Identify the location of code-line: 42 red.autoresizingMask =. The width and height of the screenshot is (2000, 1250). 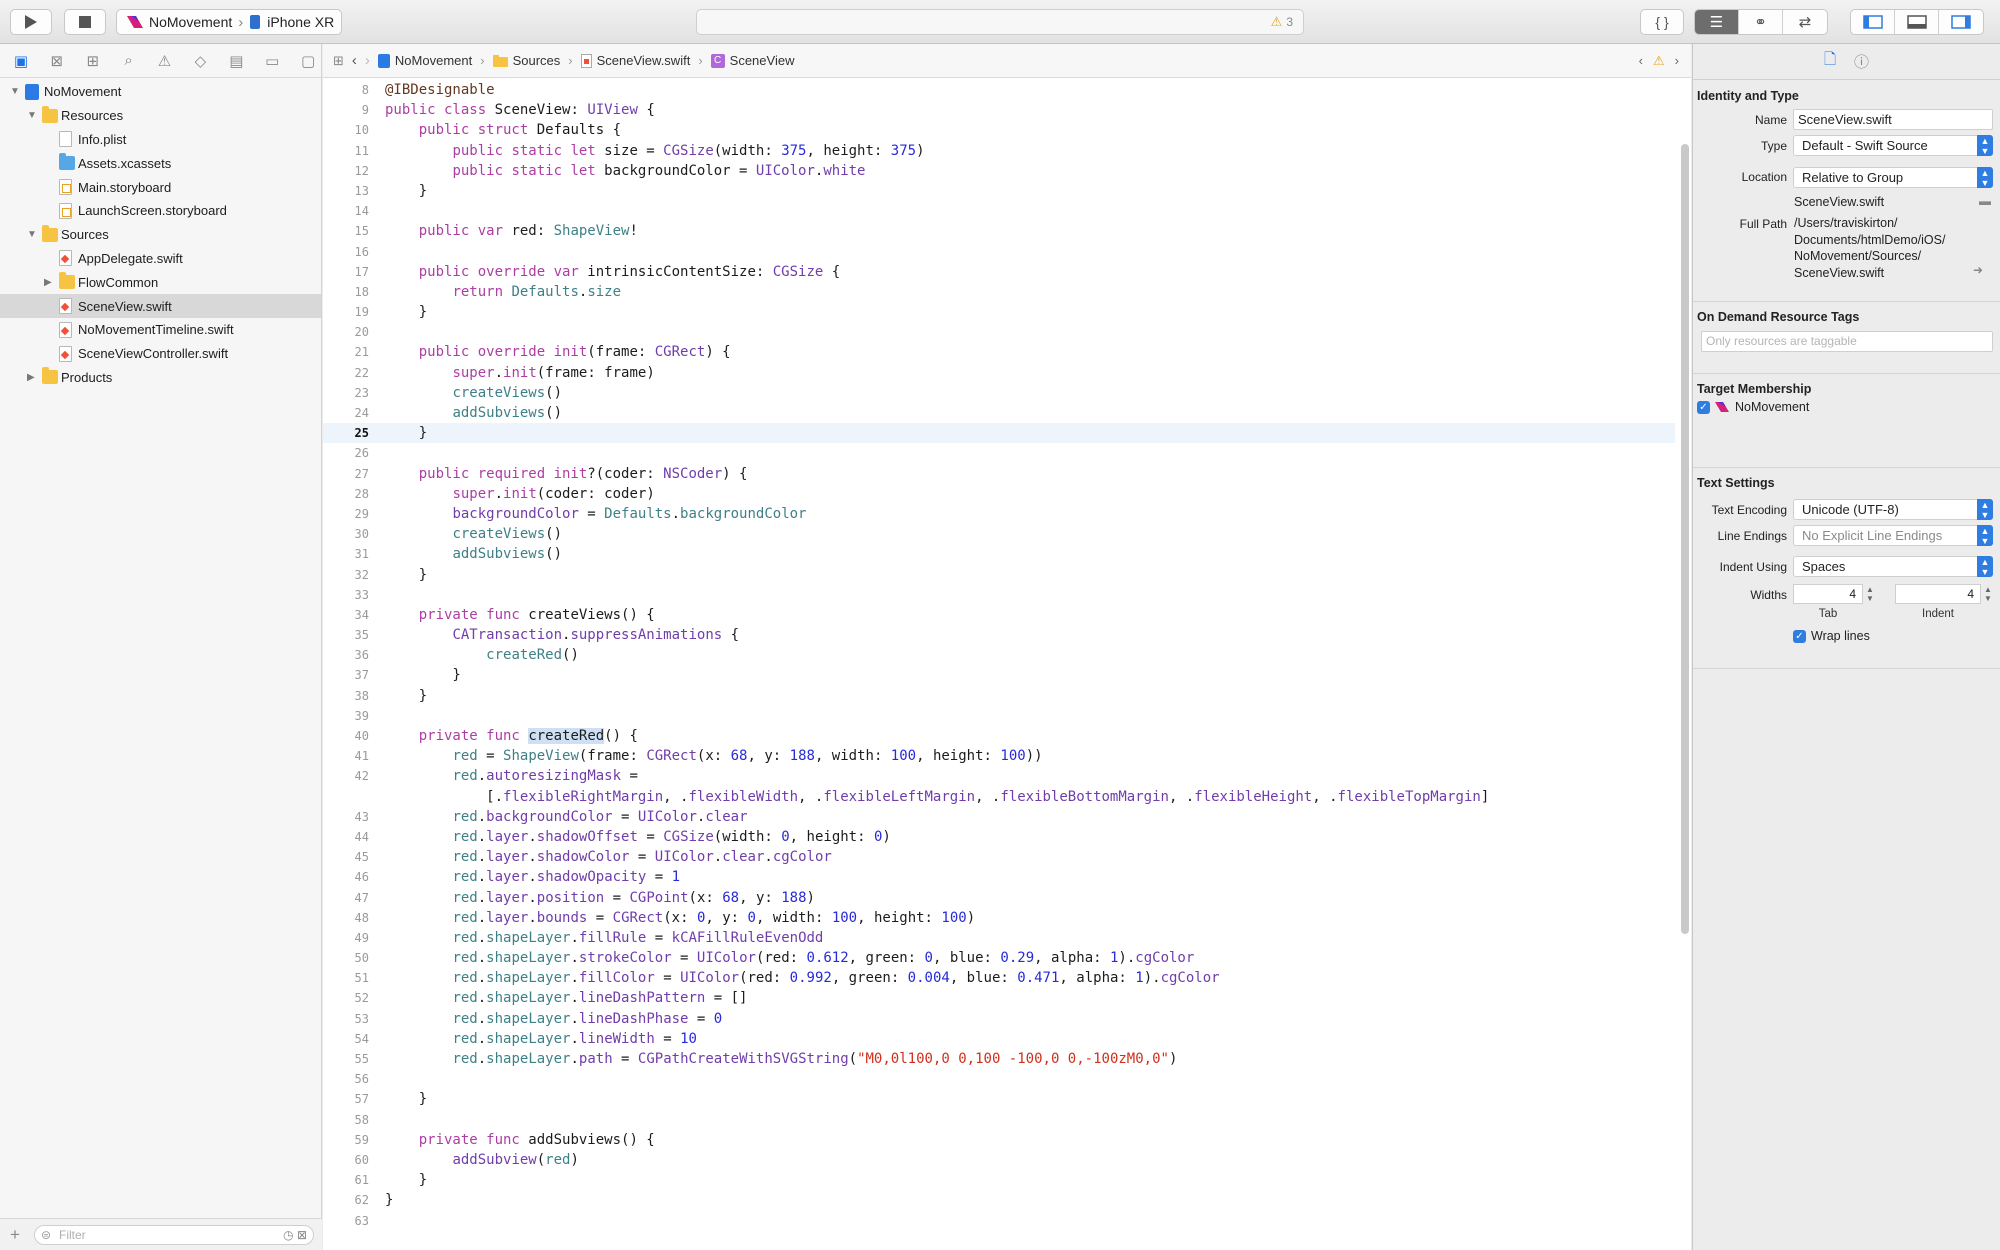
(999, 776).